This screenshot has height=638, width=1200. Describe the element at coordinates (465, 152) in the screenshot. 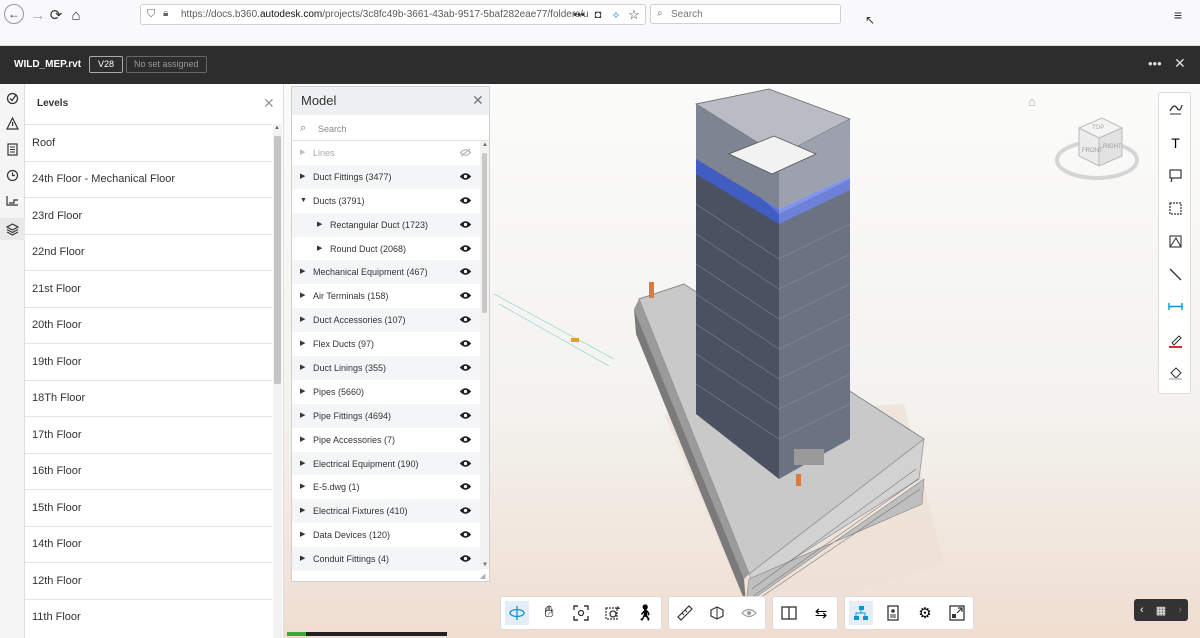

I see `eye-hidden-icon` at that location.